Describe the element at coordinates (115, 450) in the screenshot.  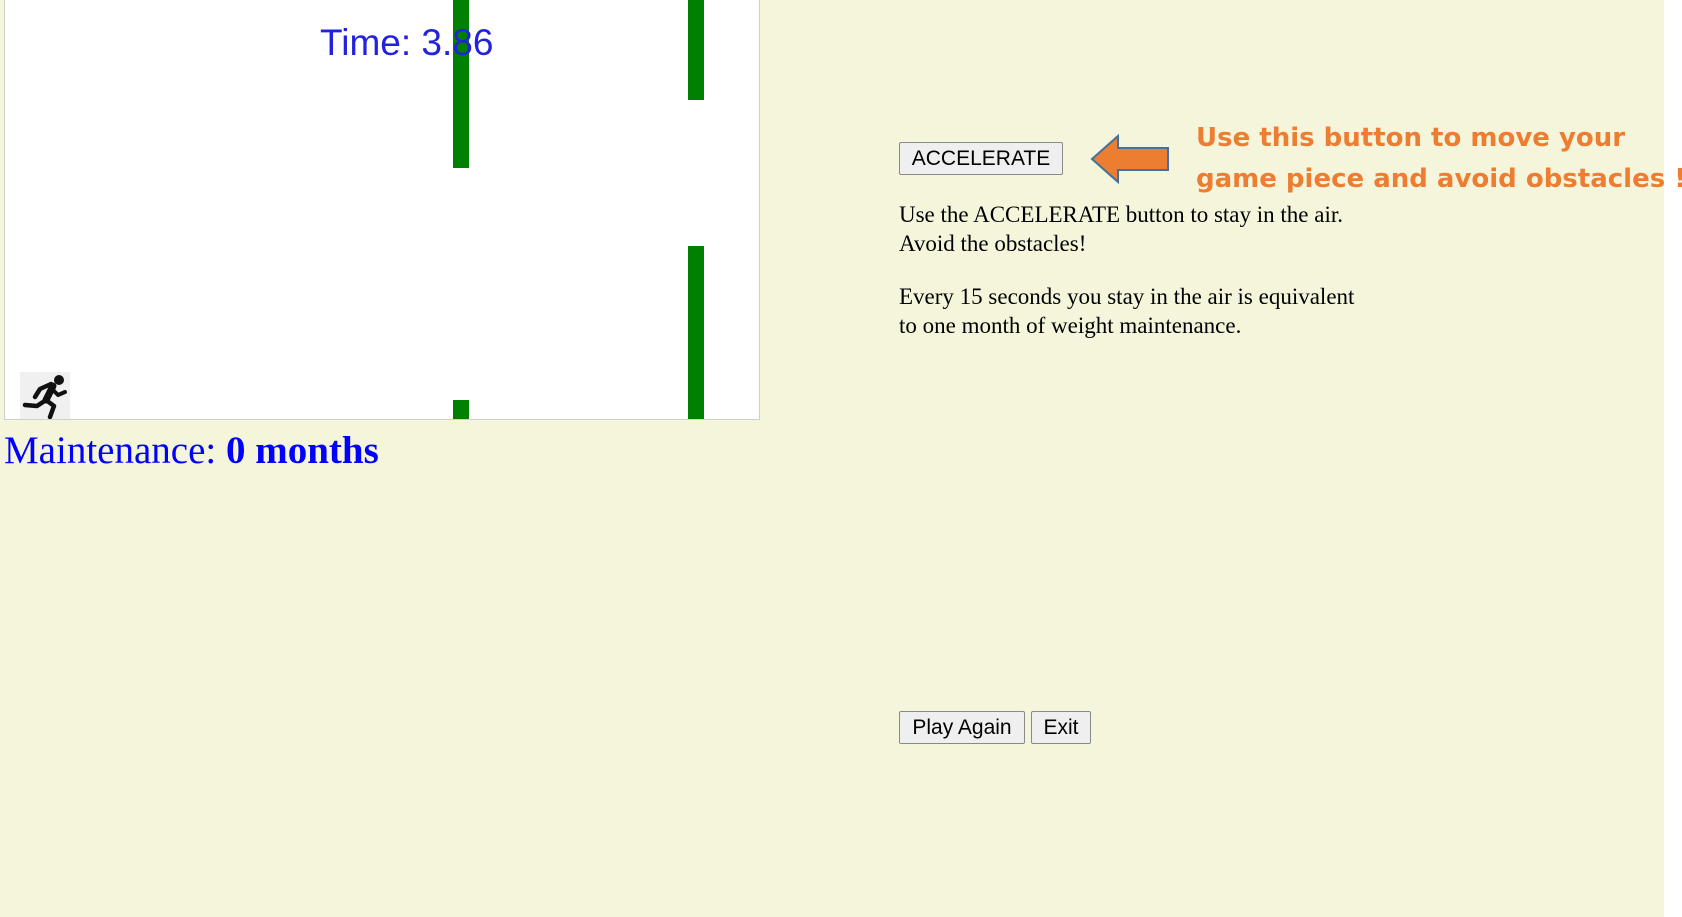
I see `maintenance-label: Maintenance:` at that location.